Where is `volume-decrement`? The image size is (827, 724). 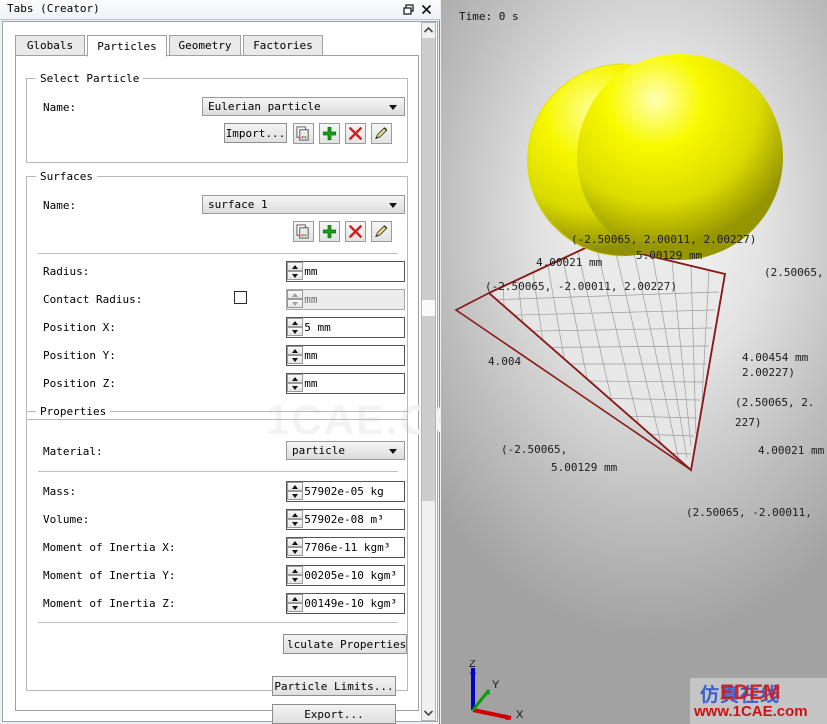
volume-decrement is located at coordinates (295, 523).